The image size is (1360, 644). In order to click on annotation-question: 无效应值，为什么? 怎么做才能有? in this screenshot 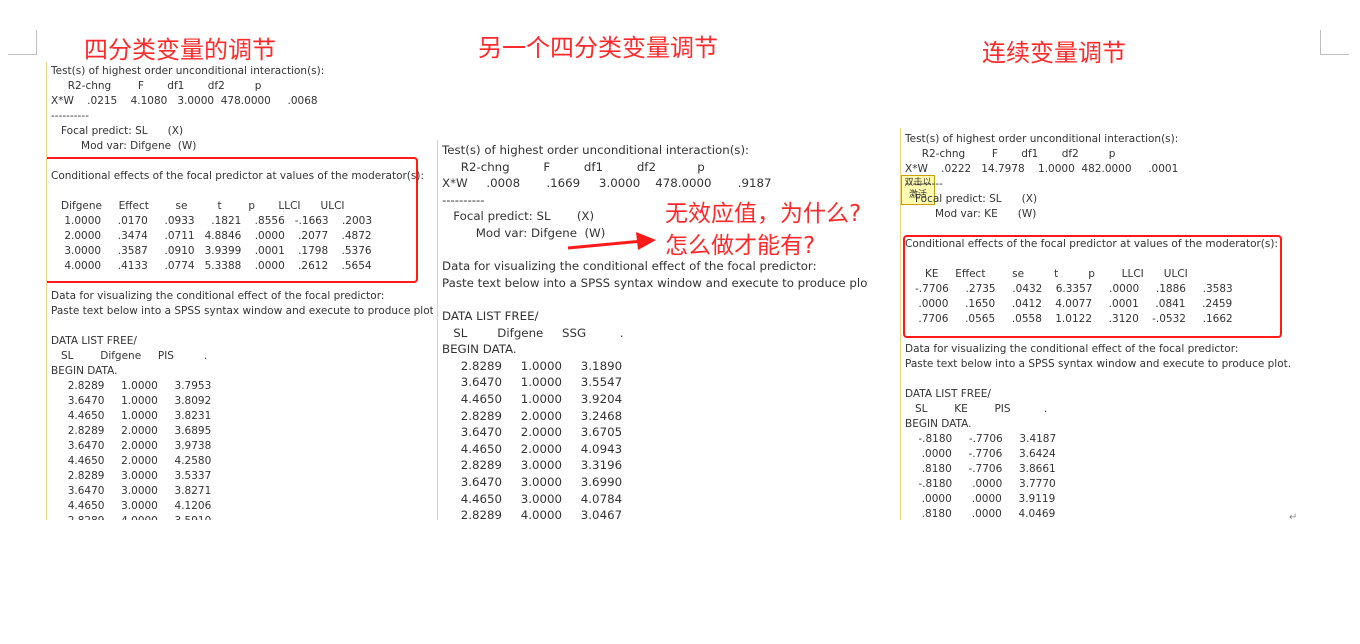, I will do `click(763, 230)`.